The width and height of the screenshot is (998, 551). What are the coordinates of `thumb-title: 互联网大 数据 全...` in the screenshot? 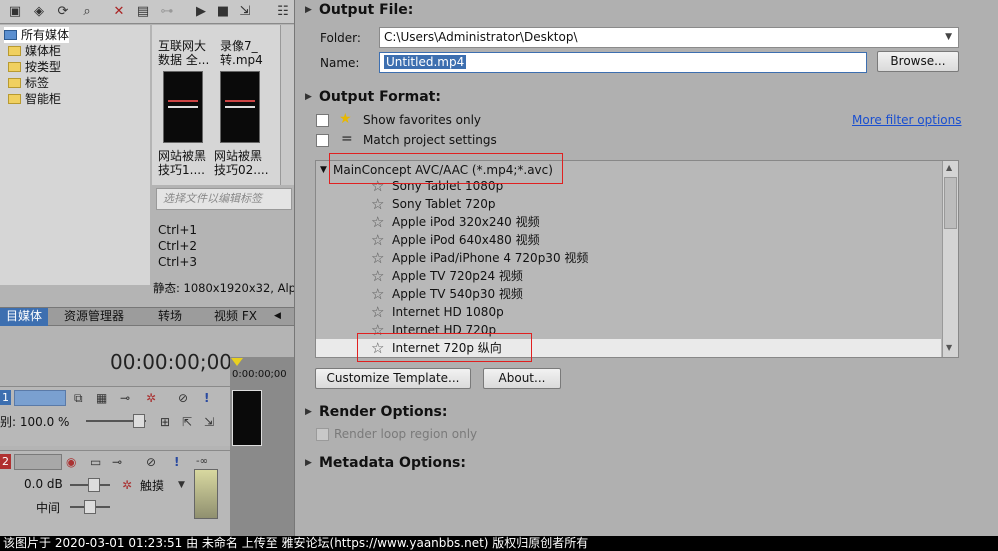 It's located at (186, 53).